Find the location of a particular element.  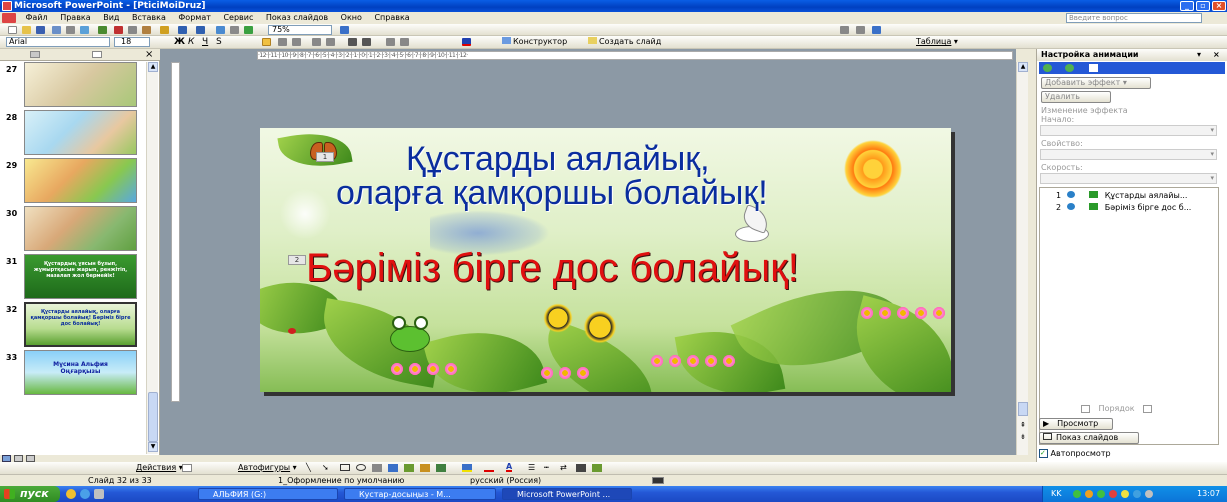

arrow-icon: ➘ is located at coordinates (325, 468).